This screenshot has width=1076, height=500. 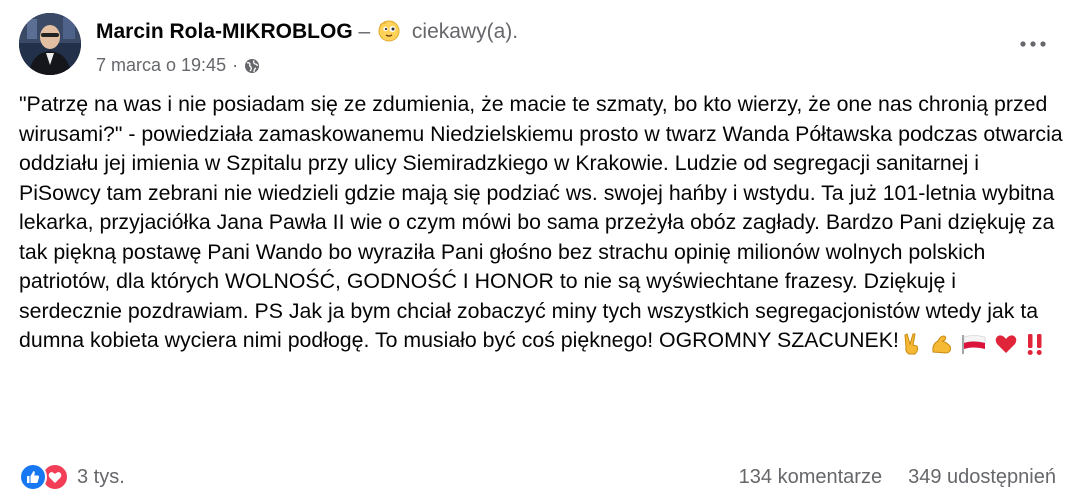 I want to click on post-footer: 3 tys. 134 komentarze 349 udostępnień, so click(x=537, y=477).